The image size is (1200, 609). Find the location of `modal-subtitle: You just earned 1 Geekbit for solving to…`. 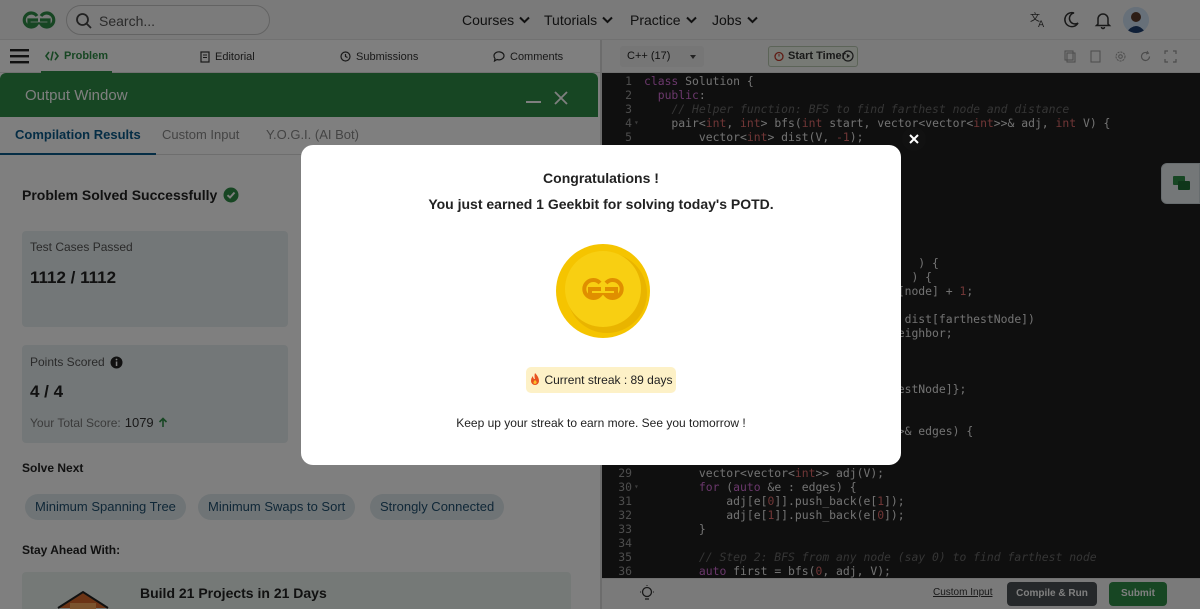

modal-subtitle: You just earned 1 Geekbit for solving to… is located at coordinates (601, 204).